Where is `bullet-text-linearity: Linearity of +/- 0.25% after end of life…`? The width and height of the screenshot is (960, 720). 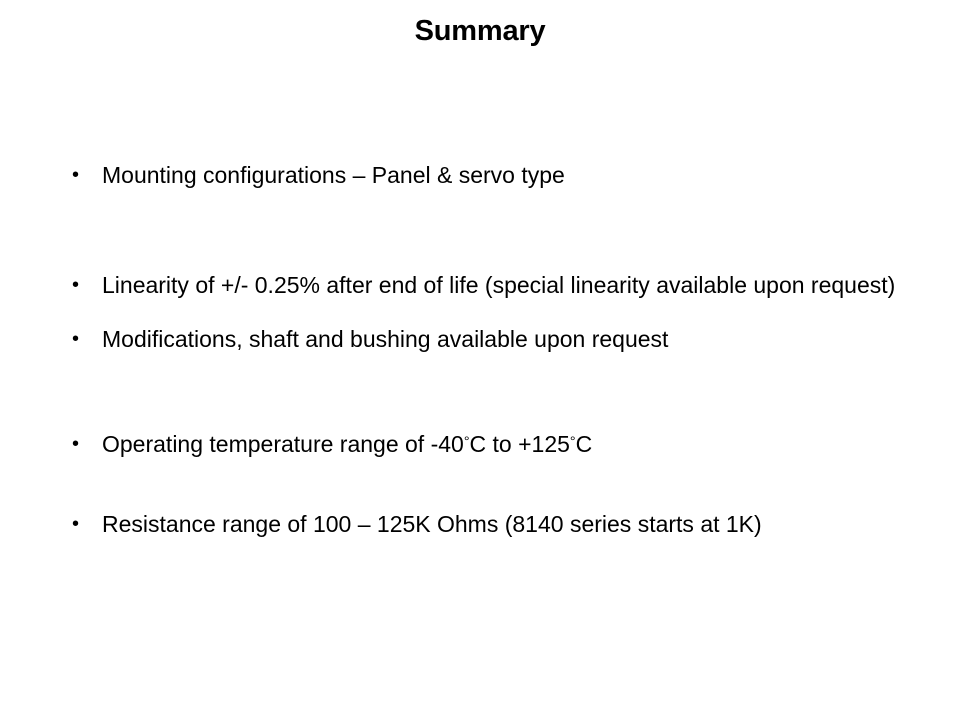
bullet-text-linearity: Linearity of +/- 0.25% after end of life… is located at coordinates (499, 285).